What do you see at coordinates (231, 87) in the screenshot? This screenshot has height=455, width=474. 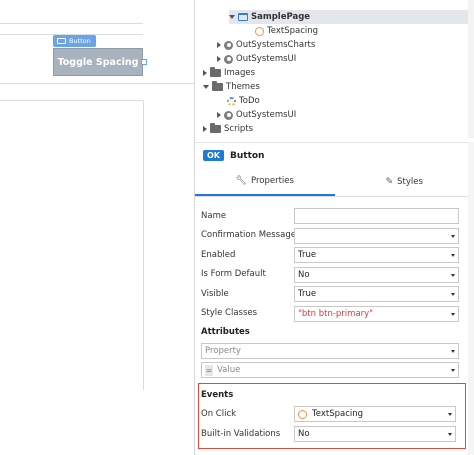 I see `tree-item-themes: Themes` at bounding box center [231, 87].